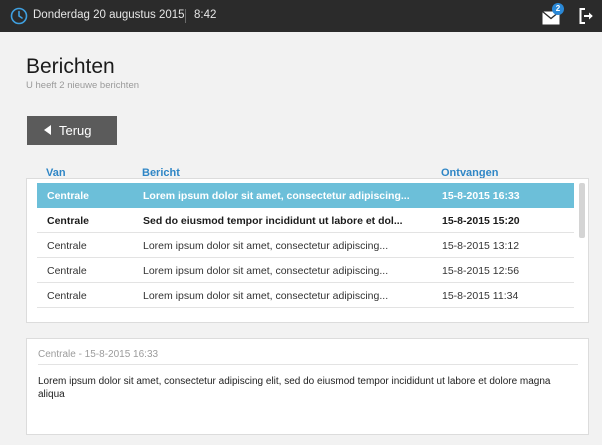 The image size is (602, 445). I want to click on messages-button: 2, so click(553, 14).